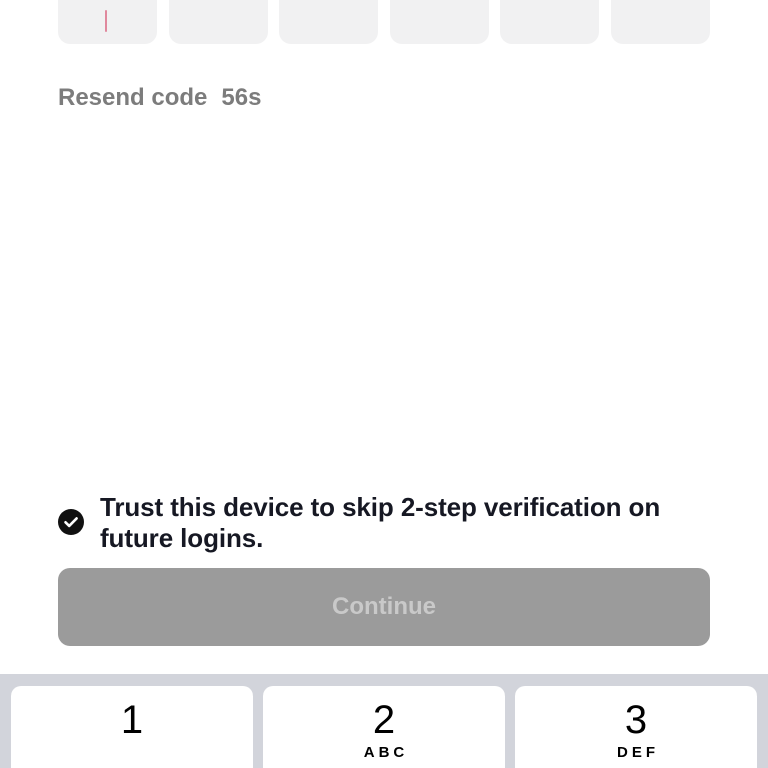 This screenshot has width=768, height=768. I want to click on key-letters: ABC, so click(386, 752).